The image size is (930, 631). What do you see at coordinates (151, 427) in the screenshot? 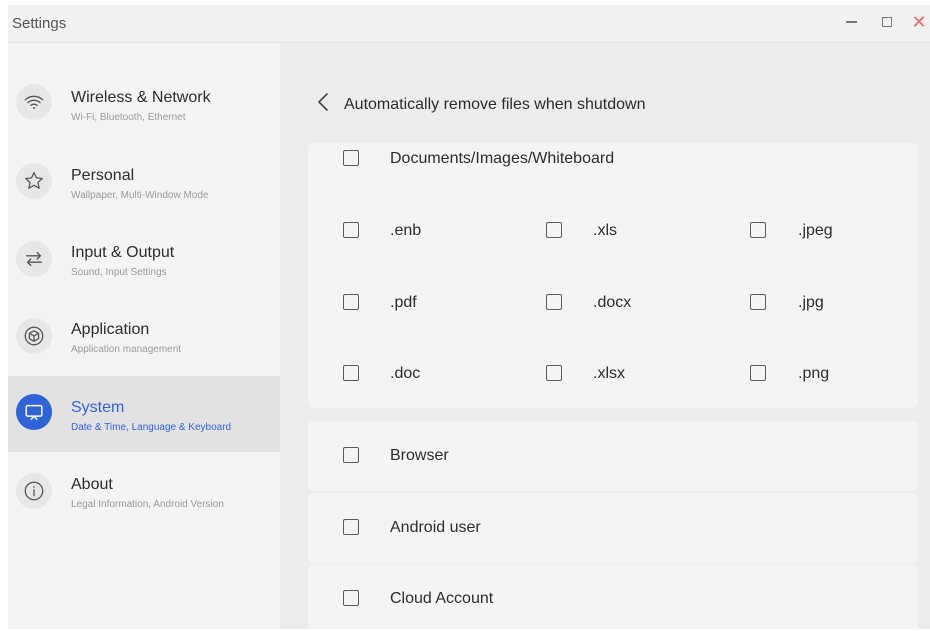
I see `sidebar-item-subtitle: Date & Time, Language & Keyboard` at bounding box center [151, 427].